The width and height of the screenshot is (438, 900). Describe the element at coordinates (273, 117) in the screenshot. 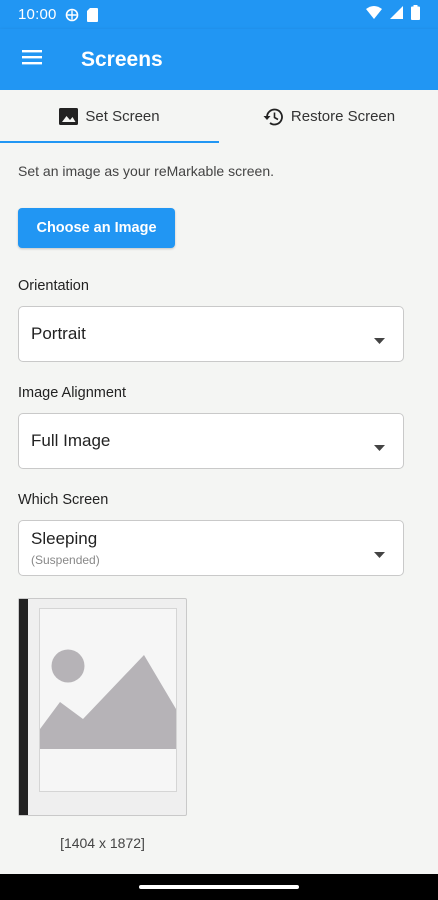

I see `history-icon` at that location.